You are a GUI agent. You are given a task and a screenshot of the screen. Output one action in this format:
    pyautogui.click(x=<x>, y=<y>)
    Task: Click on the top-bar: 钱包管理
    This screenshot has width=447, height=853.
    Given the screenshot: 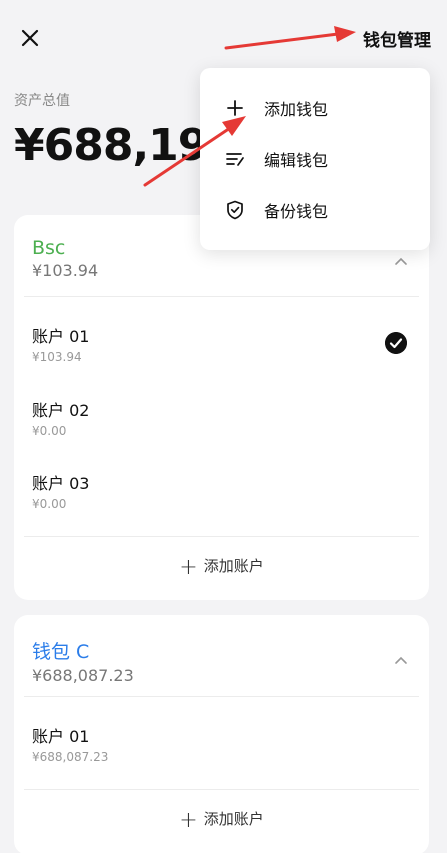 What is the action you would take?
    pyautogui.click(x=223, y=37)
    